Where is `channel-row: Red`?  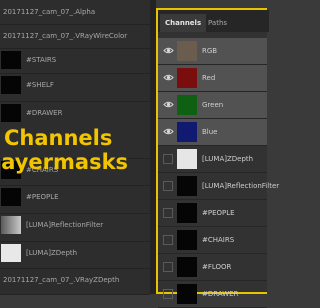 channel-row: Red is located at coordinates (212, 78).